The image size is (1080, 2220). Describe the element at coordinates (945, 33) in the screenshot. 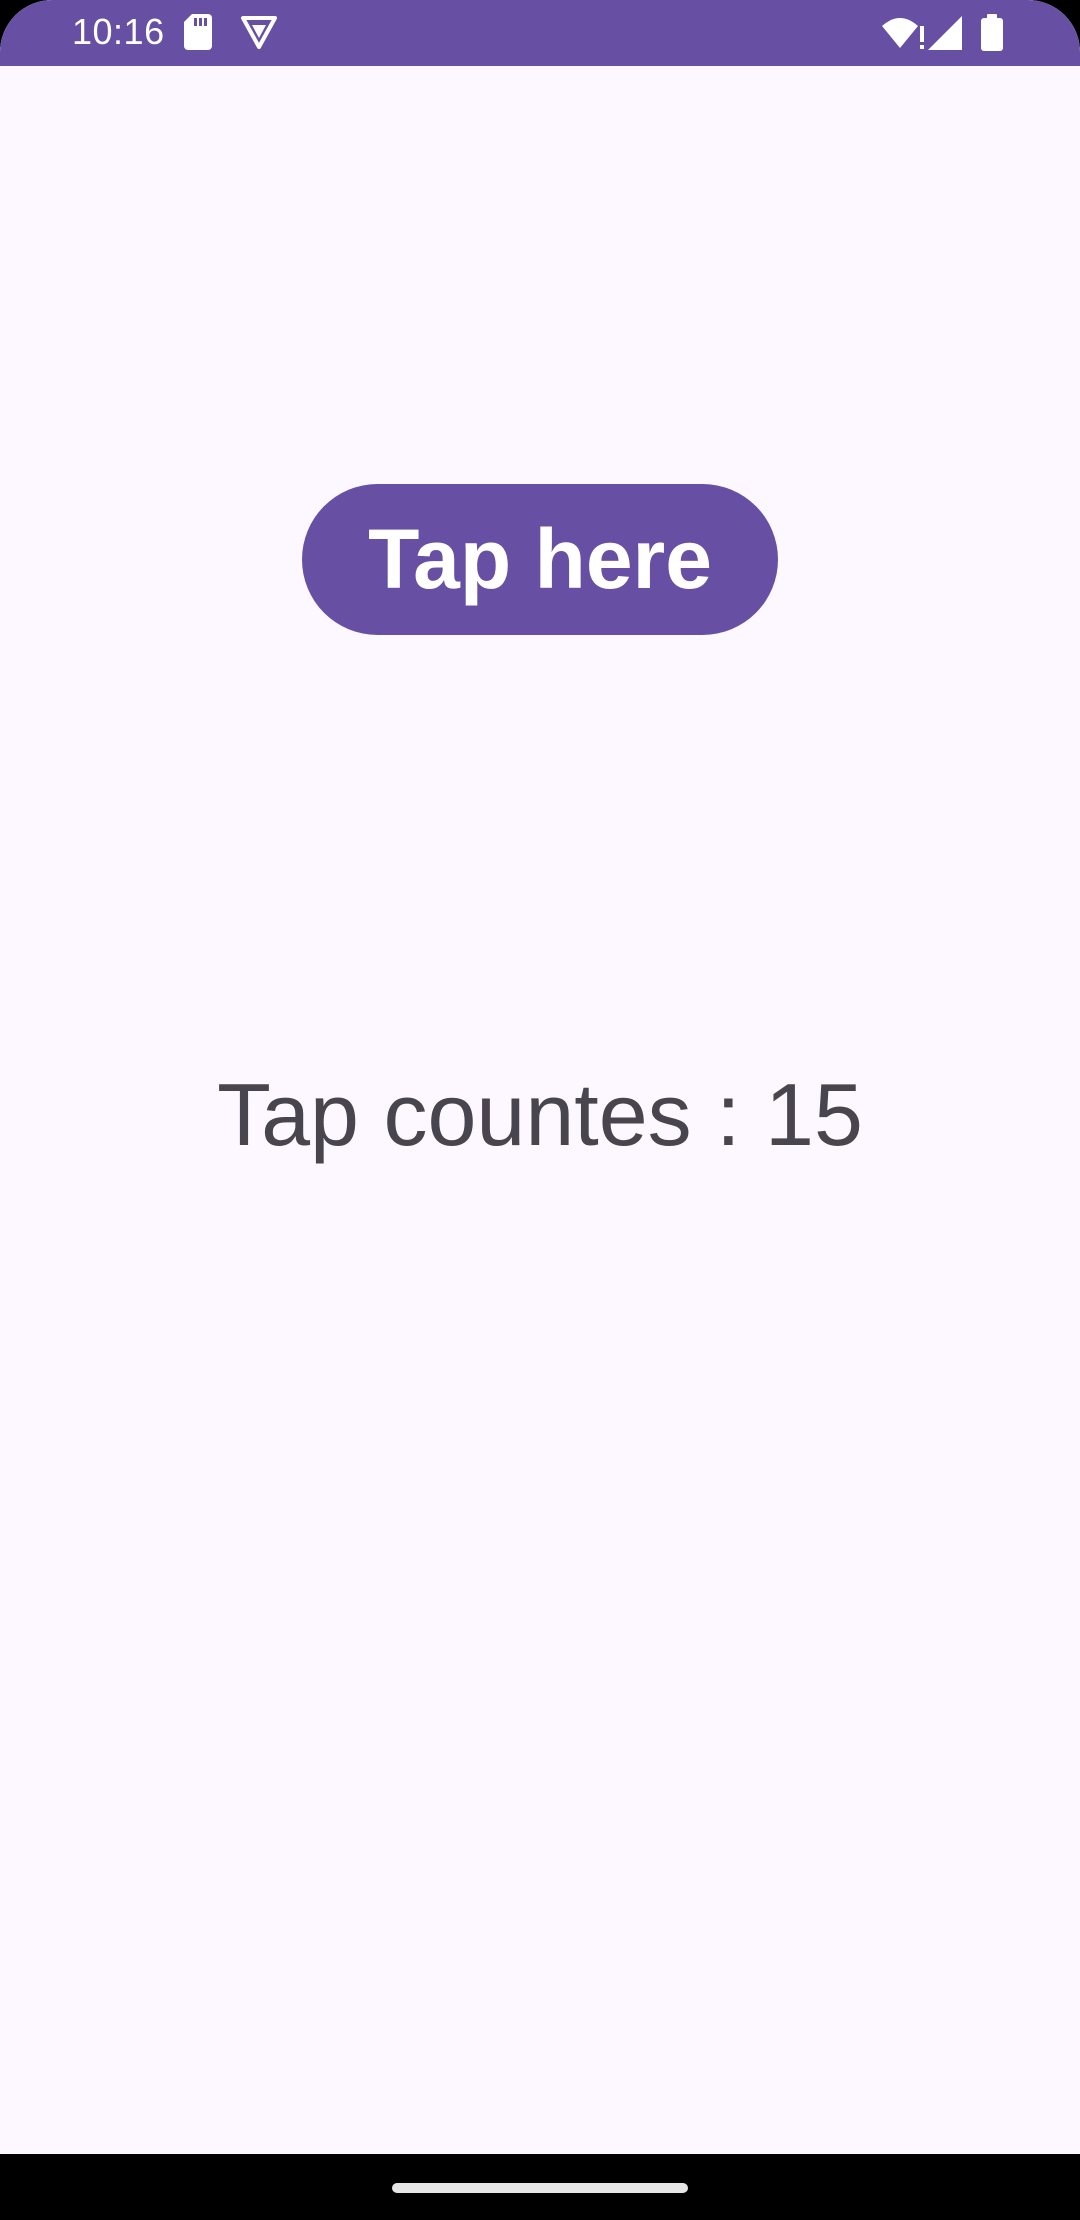

I see `cell-signal-icon` at that location.